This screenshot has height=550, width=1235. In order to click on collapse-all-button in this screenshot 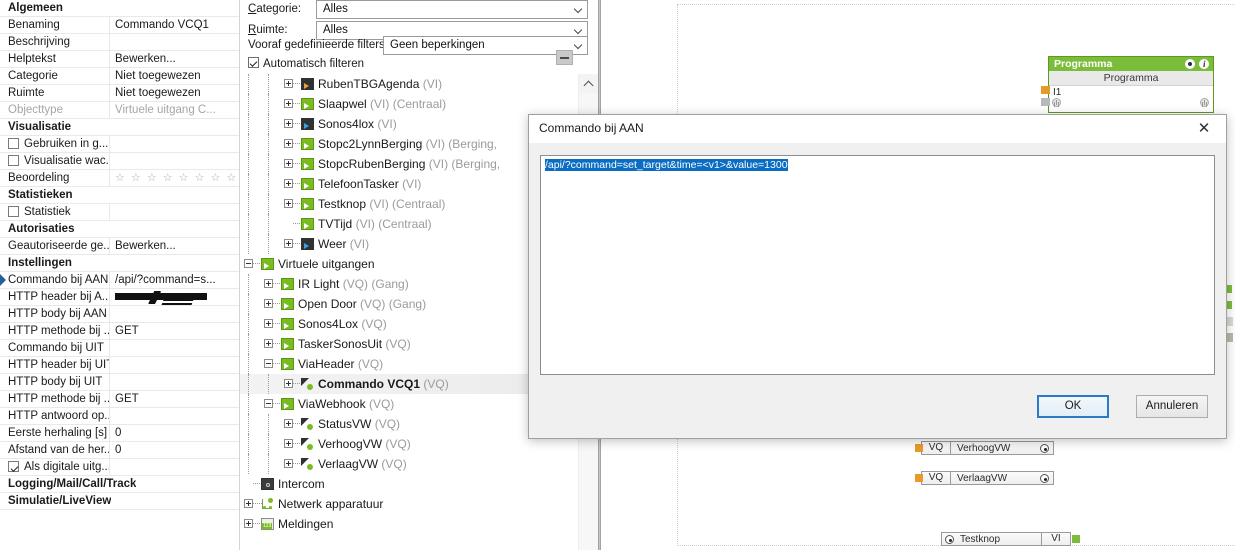, I will do `click(564, 57)`.